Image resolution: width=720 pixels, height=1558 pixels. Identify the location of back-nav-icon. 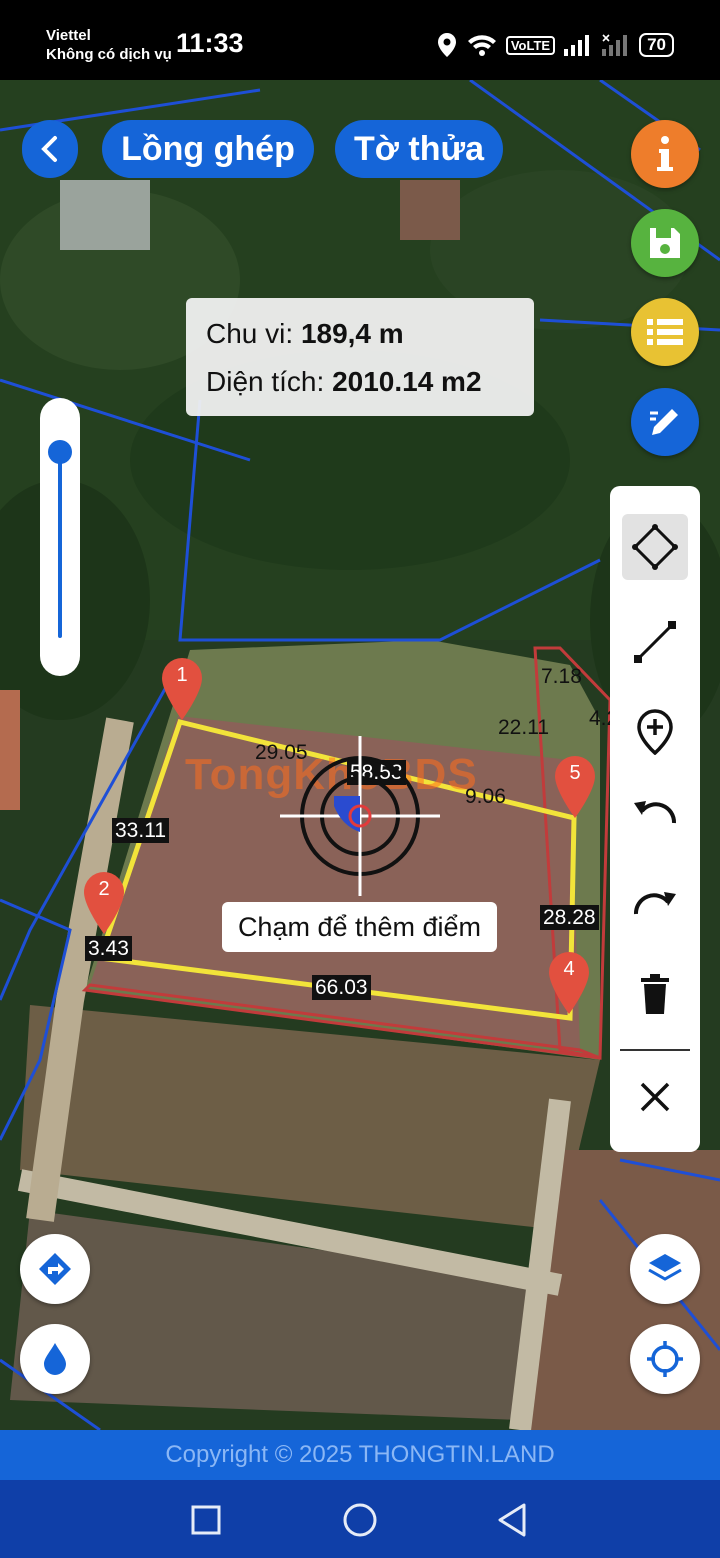
(512, 1520).